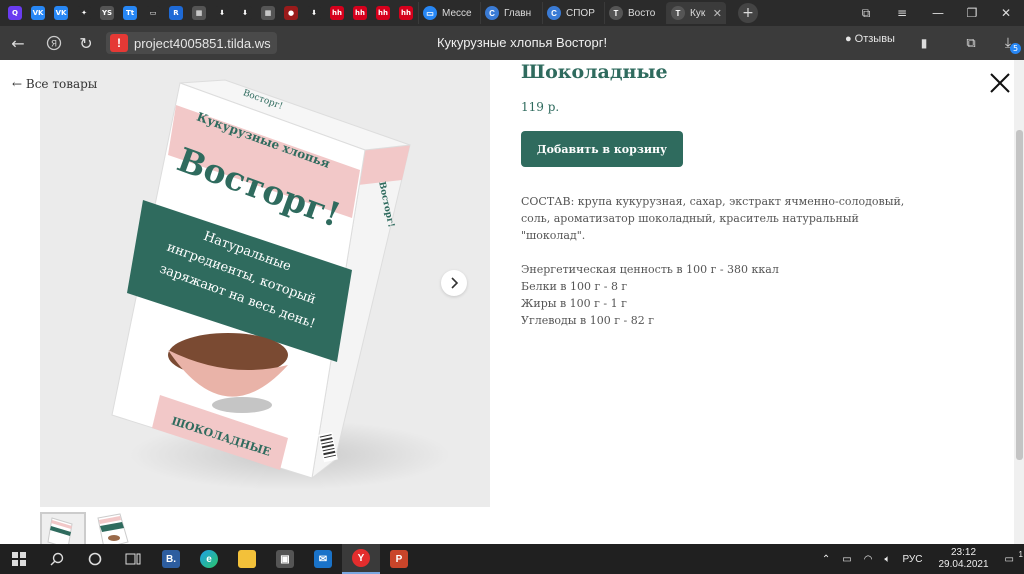 This screenshot has width=1024, height=574. I want to click on search-icon, so click(57, 559).